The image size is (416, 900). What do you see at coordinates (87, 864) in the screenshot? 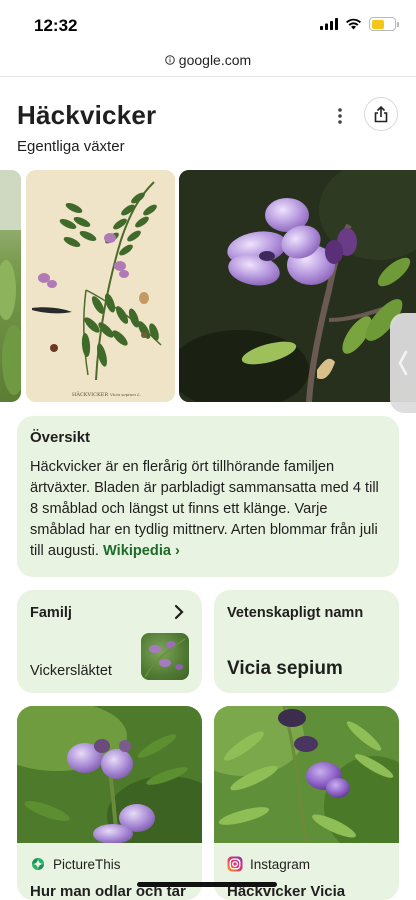
I see `article-source-name: PictureThis` at bounding box center [87, 864].